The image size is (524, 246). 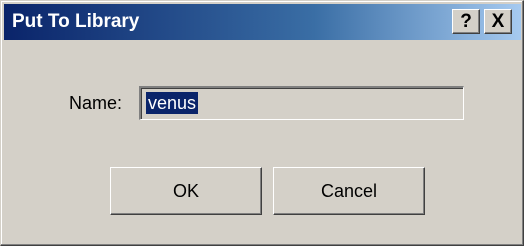 I want to click on help-button: ?, so click(x=466, y=21).